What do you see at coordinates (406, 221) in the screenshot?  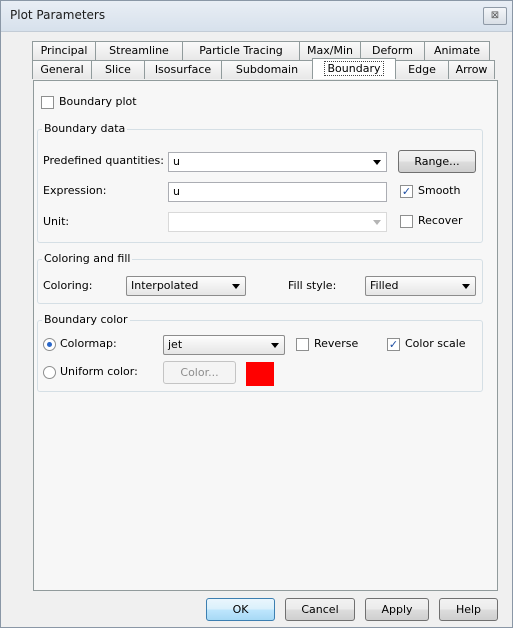 I see `recover-checkbox` at bounding box center [406, 221].